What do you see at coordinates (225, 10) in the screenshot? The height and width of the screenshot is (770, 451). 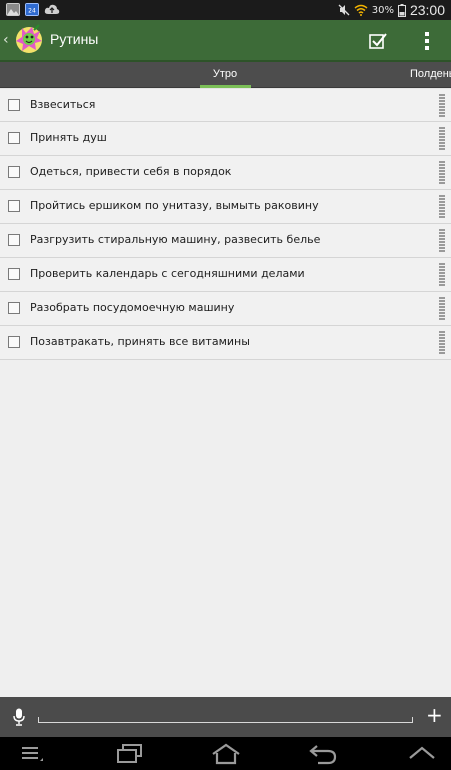 I see `status-bar: 24 30% 23:00` at bounding box center [225, 10].